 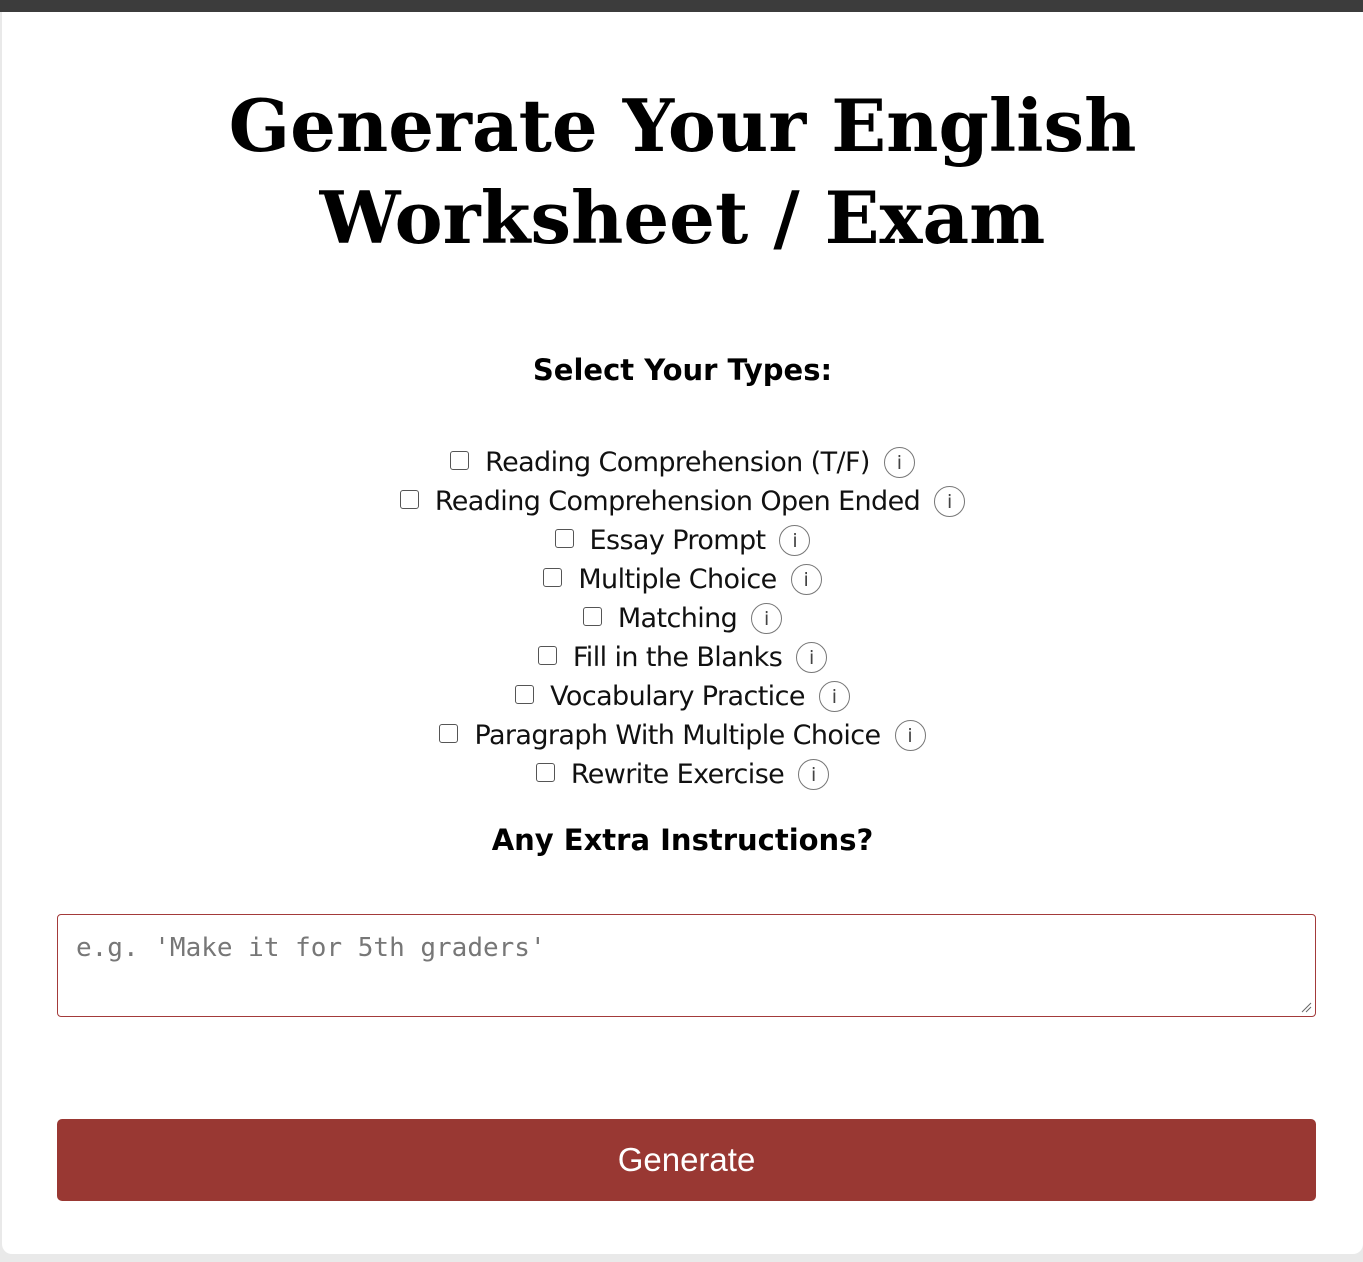 I want to click on checkbox-multiple-choice, so click(x=553, y=577).